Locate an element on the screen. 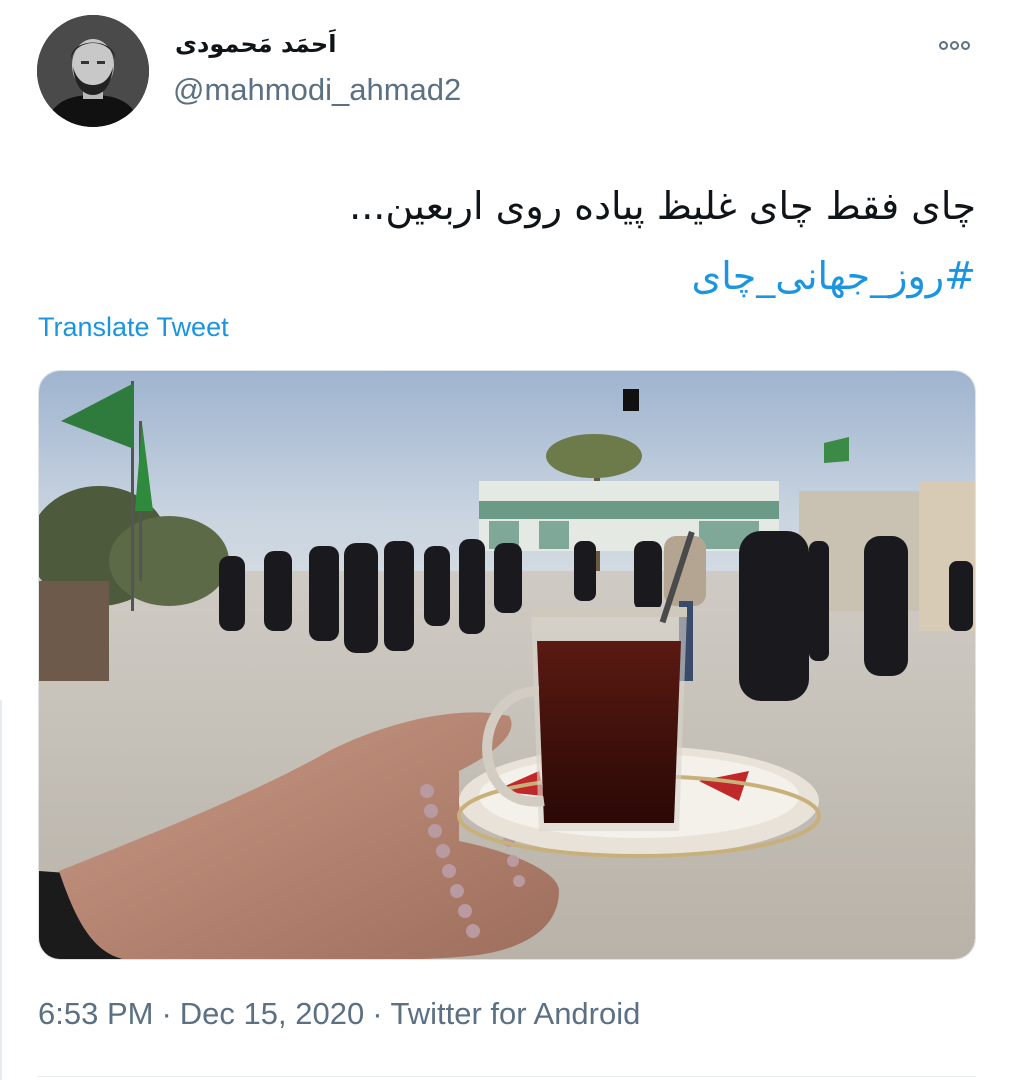  divider is located at coordinates (507, 1076).